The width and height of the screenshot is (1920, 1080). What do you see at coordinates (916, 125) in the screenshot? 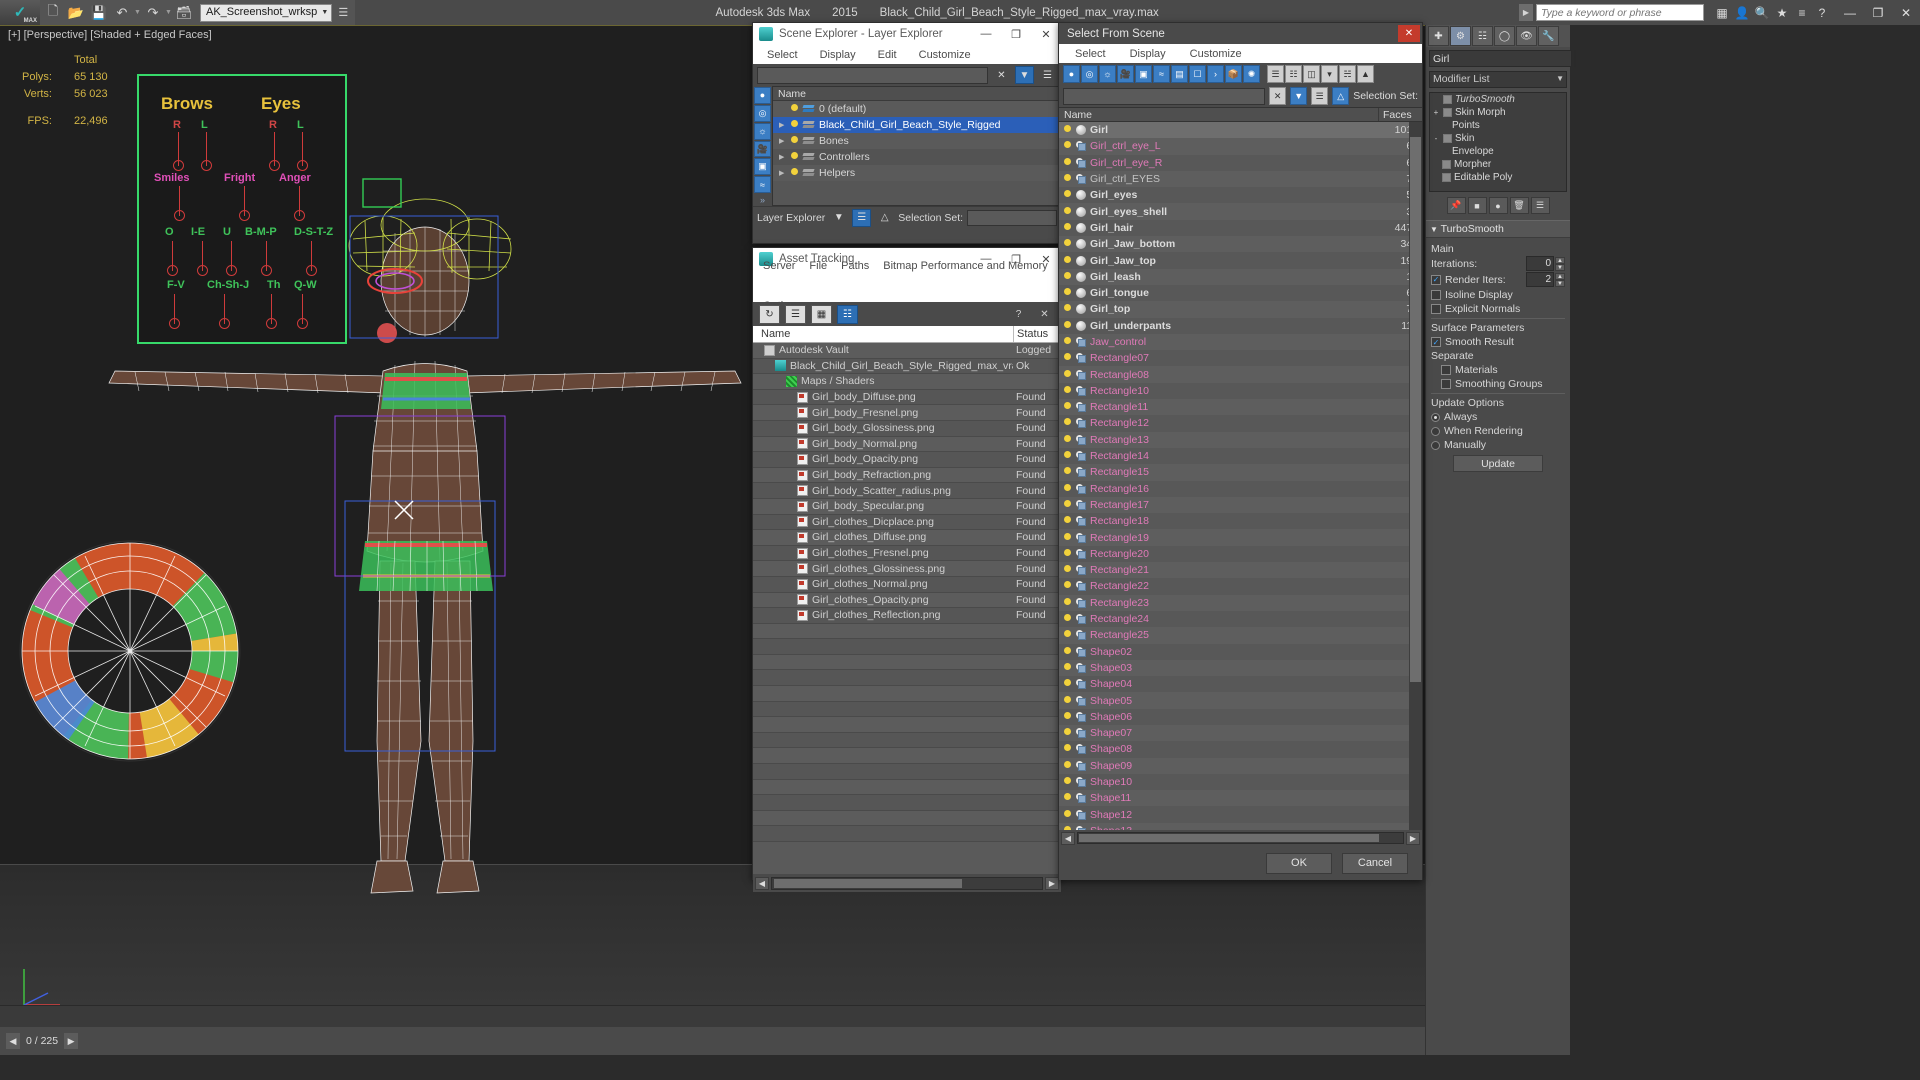
I see `layer-row-selected: ▶ Black_Child_Girl_Beach_Style_Rigged` at bounding box center [916, 125].